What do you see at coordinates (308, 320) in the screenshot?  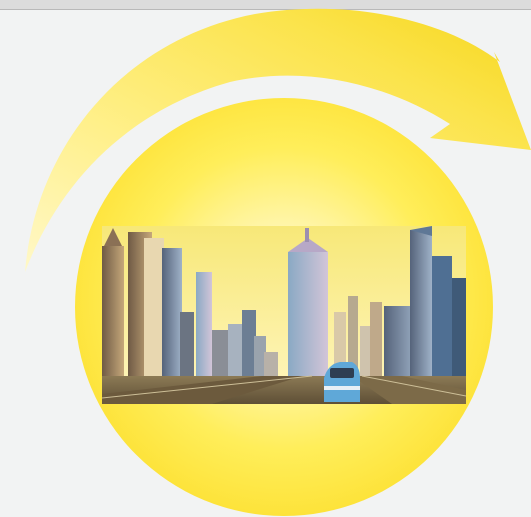 I see `tower-center` at bounding box center [308, 320].